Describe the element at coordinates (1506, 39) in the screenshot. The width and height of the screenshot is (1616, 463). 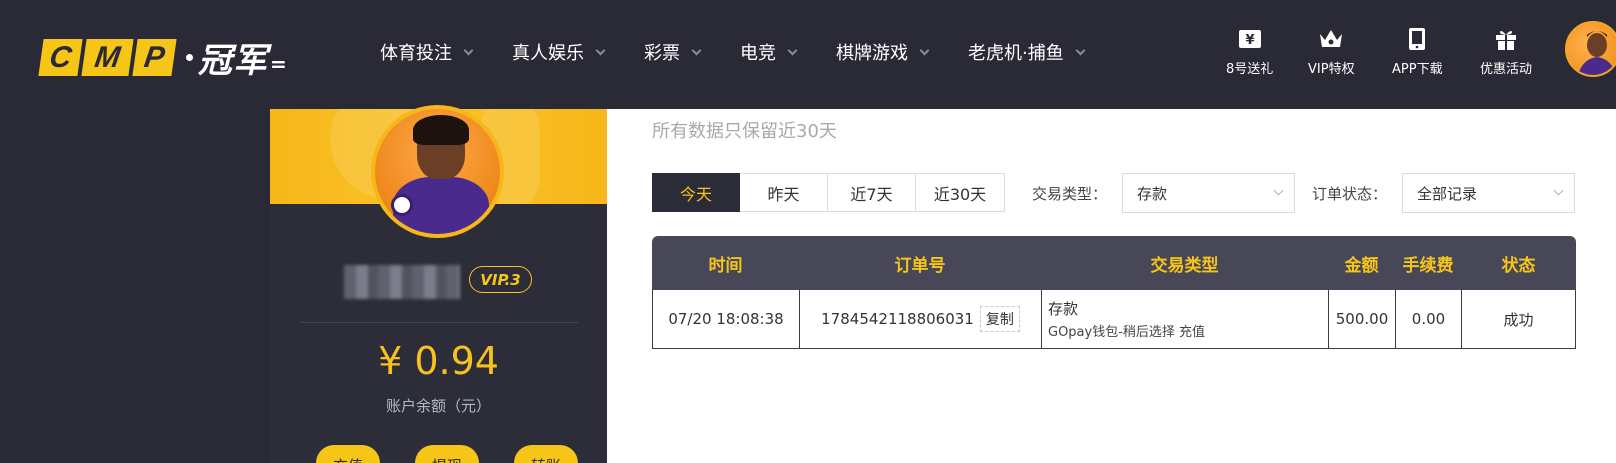
I see `gift-icon` at that location.